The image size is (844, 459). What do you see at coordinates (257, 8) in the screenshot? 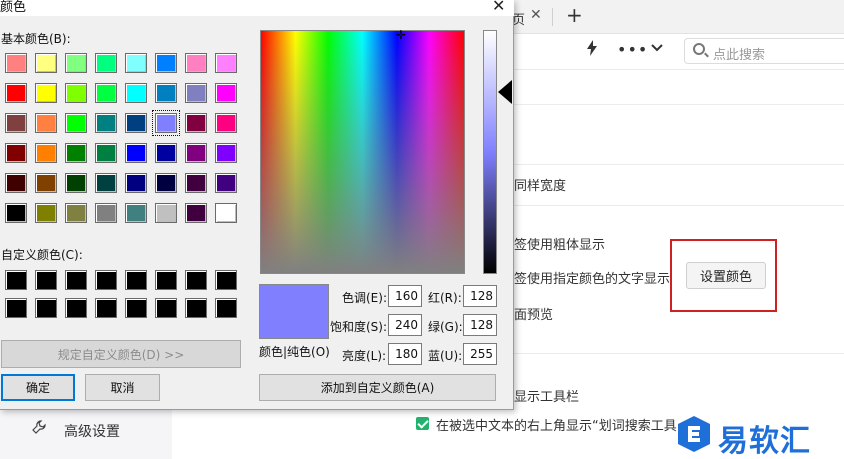
I see `dialog-titlebar: 颜色 ✕` at bounding box center [257, 8].